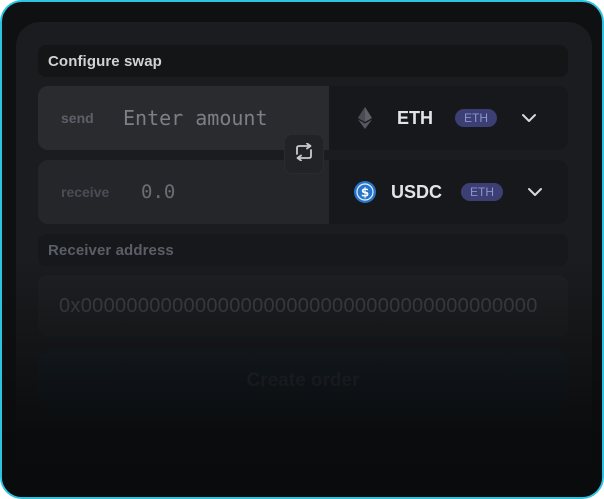 The image size is (604, 499). Describe the element at coordinates (415, 117) in the screenshot. I see `send-token-symbol: ETH` at that location.